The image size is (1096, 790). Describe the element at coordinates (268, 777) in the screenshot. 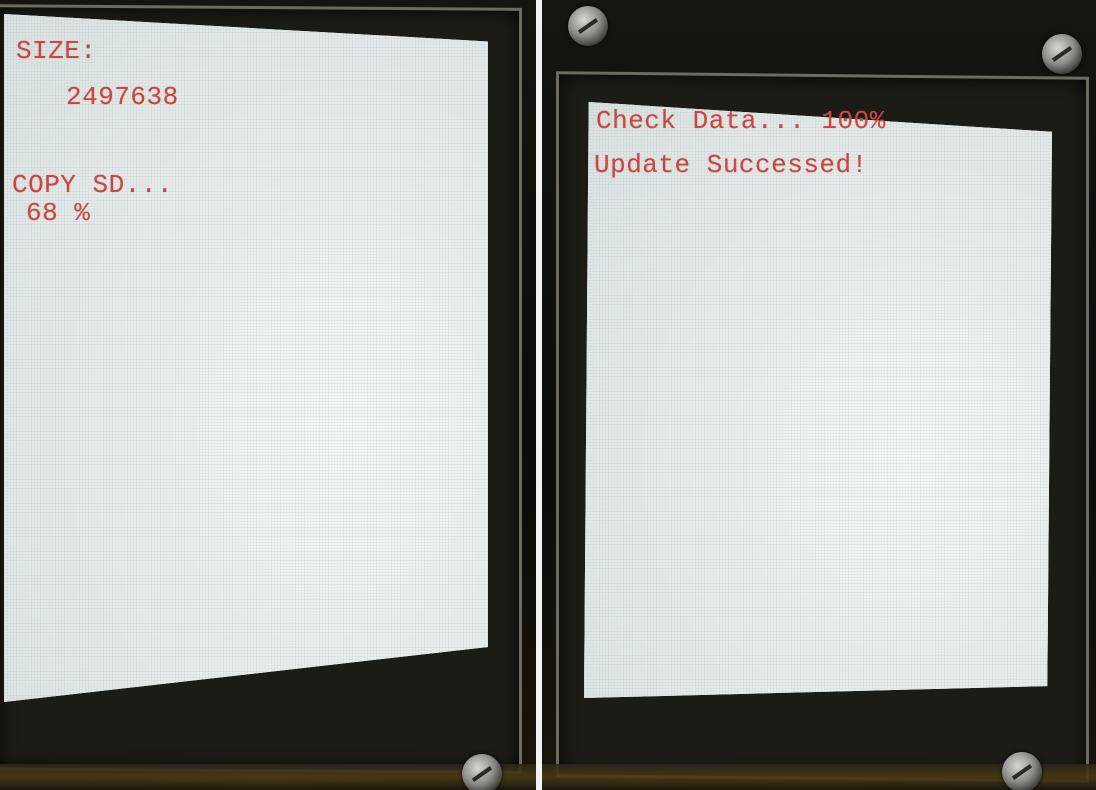

I see `pcb-edge` at that location.